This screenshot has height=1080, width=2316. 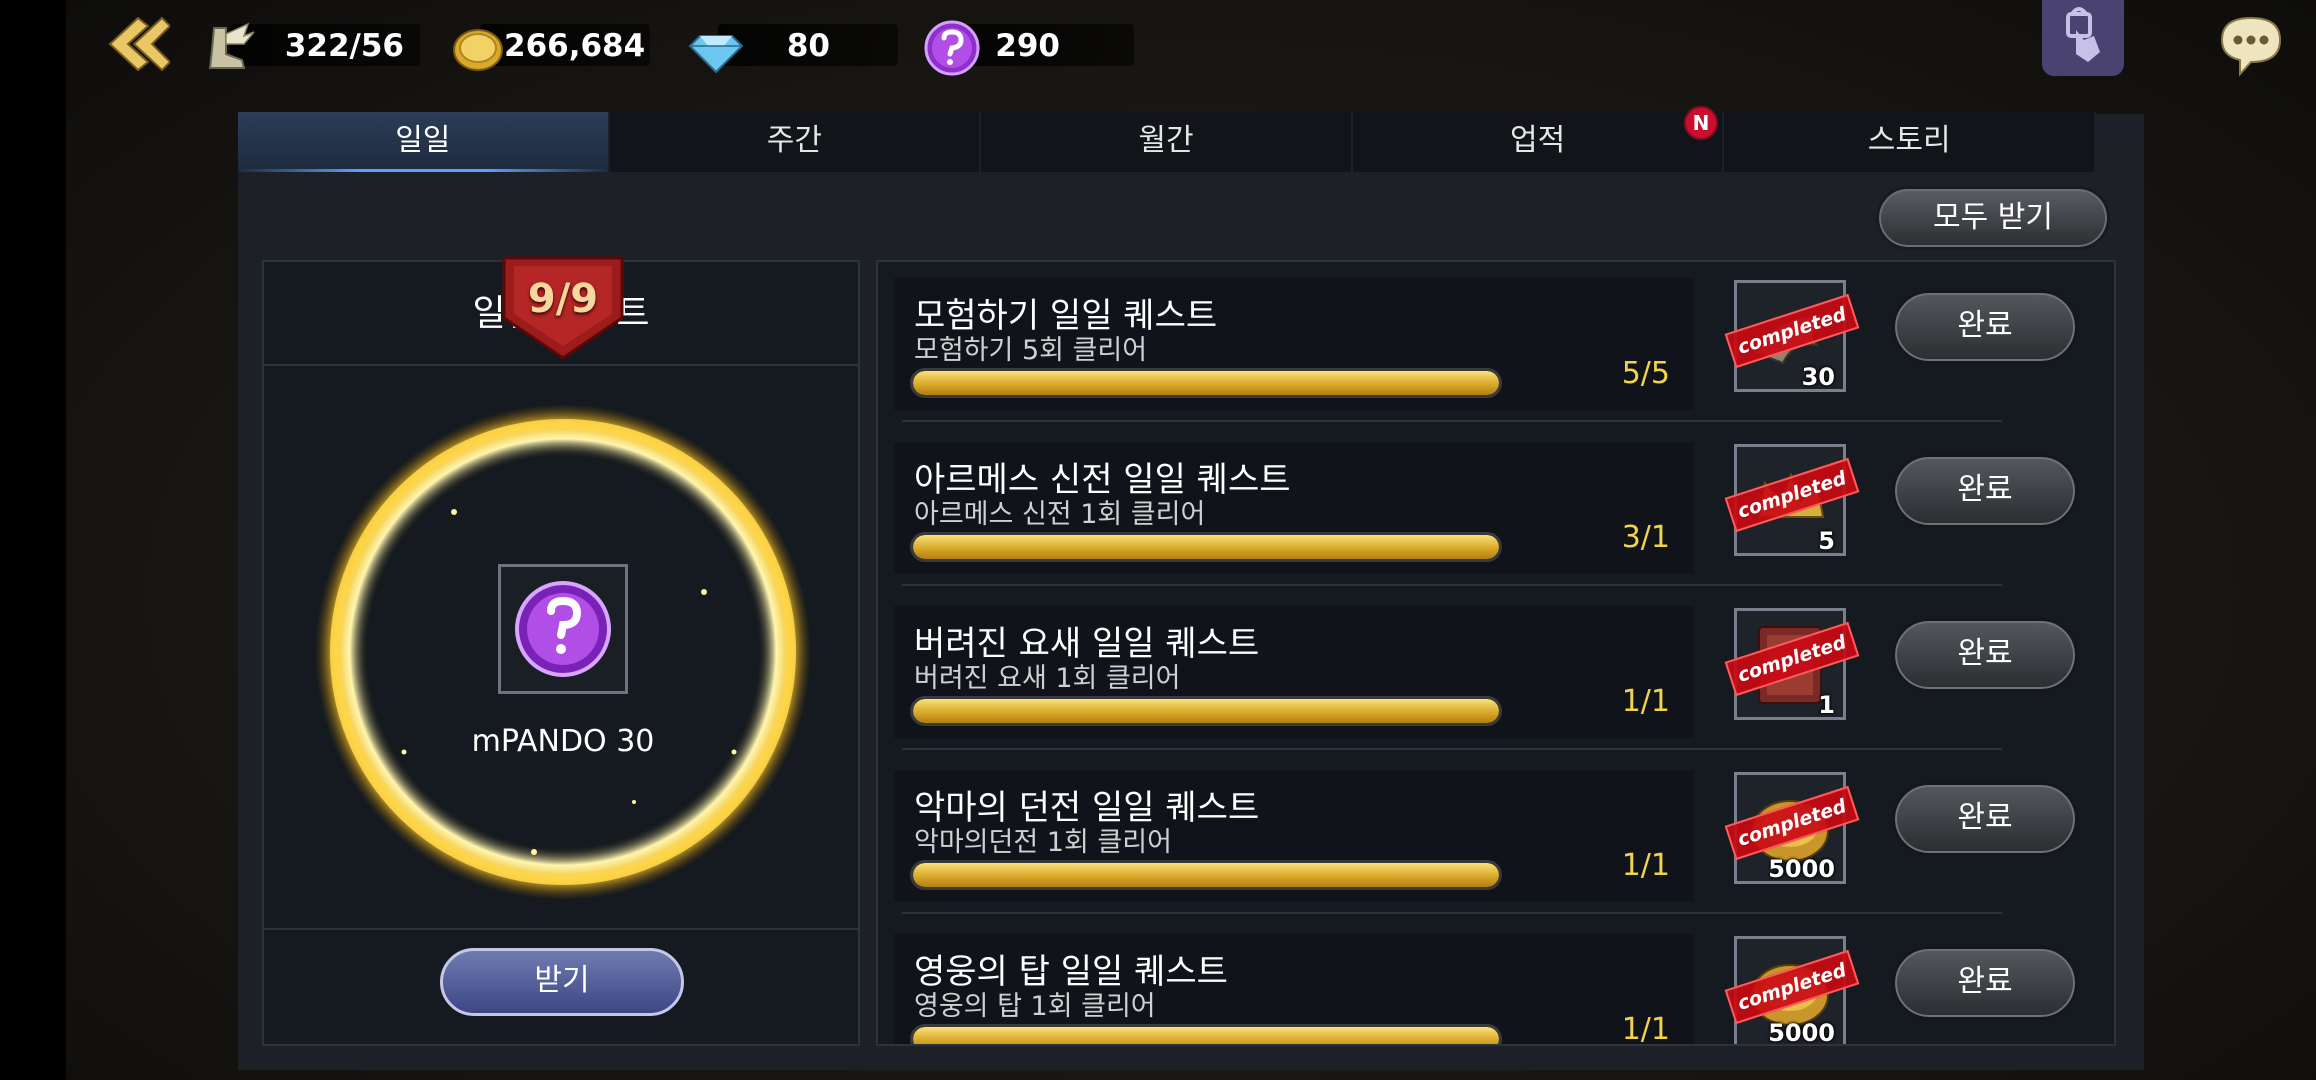 I want to click on quest-reward: completed 1, so click(x=1792, y=664).